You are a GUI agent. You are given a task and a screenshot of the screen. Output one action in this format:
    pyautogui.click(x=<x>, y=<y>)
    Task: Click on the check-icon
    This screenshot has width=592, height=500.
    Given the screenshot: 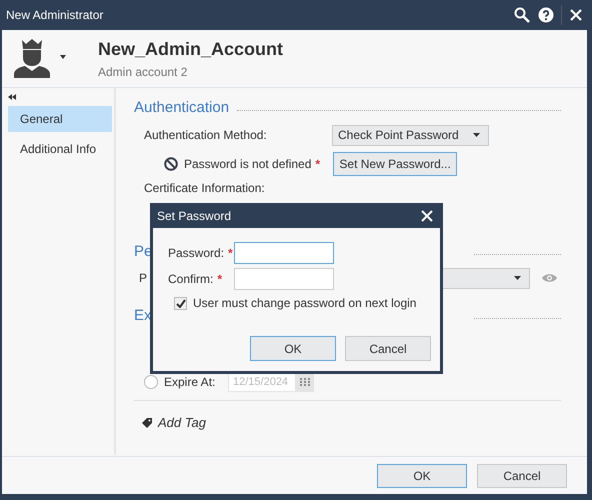 What is the action you would take?
    pyautogui.click(x=181, y=303)
    